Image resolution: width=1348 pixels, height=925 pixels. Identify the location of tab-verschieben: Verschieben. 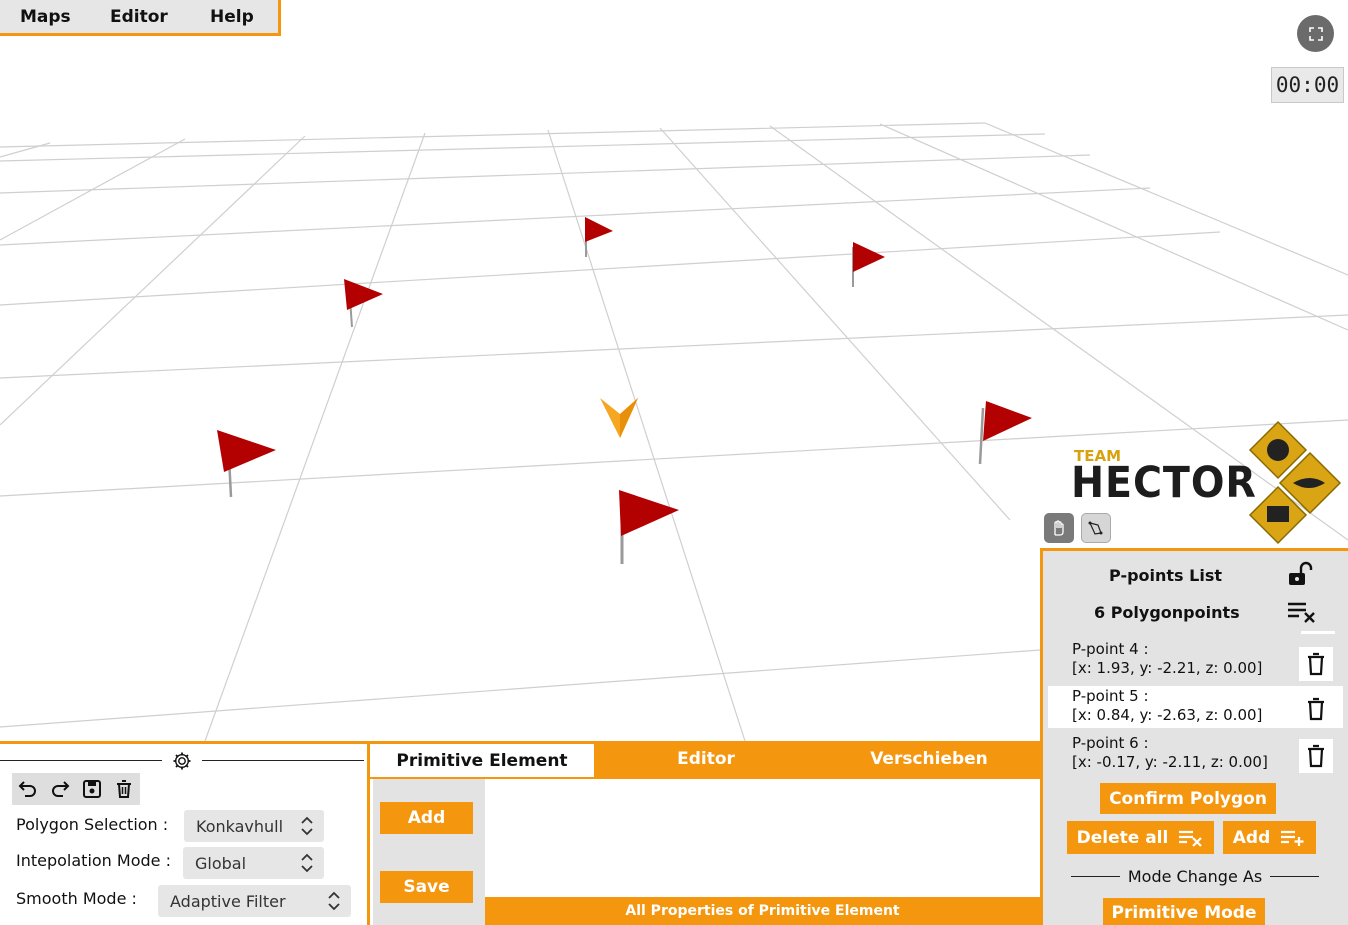
(929, 759).